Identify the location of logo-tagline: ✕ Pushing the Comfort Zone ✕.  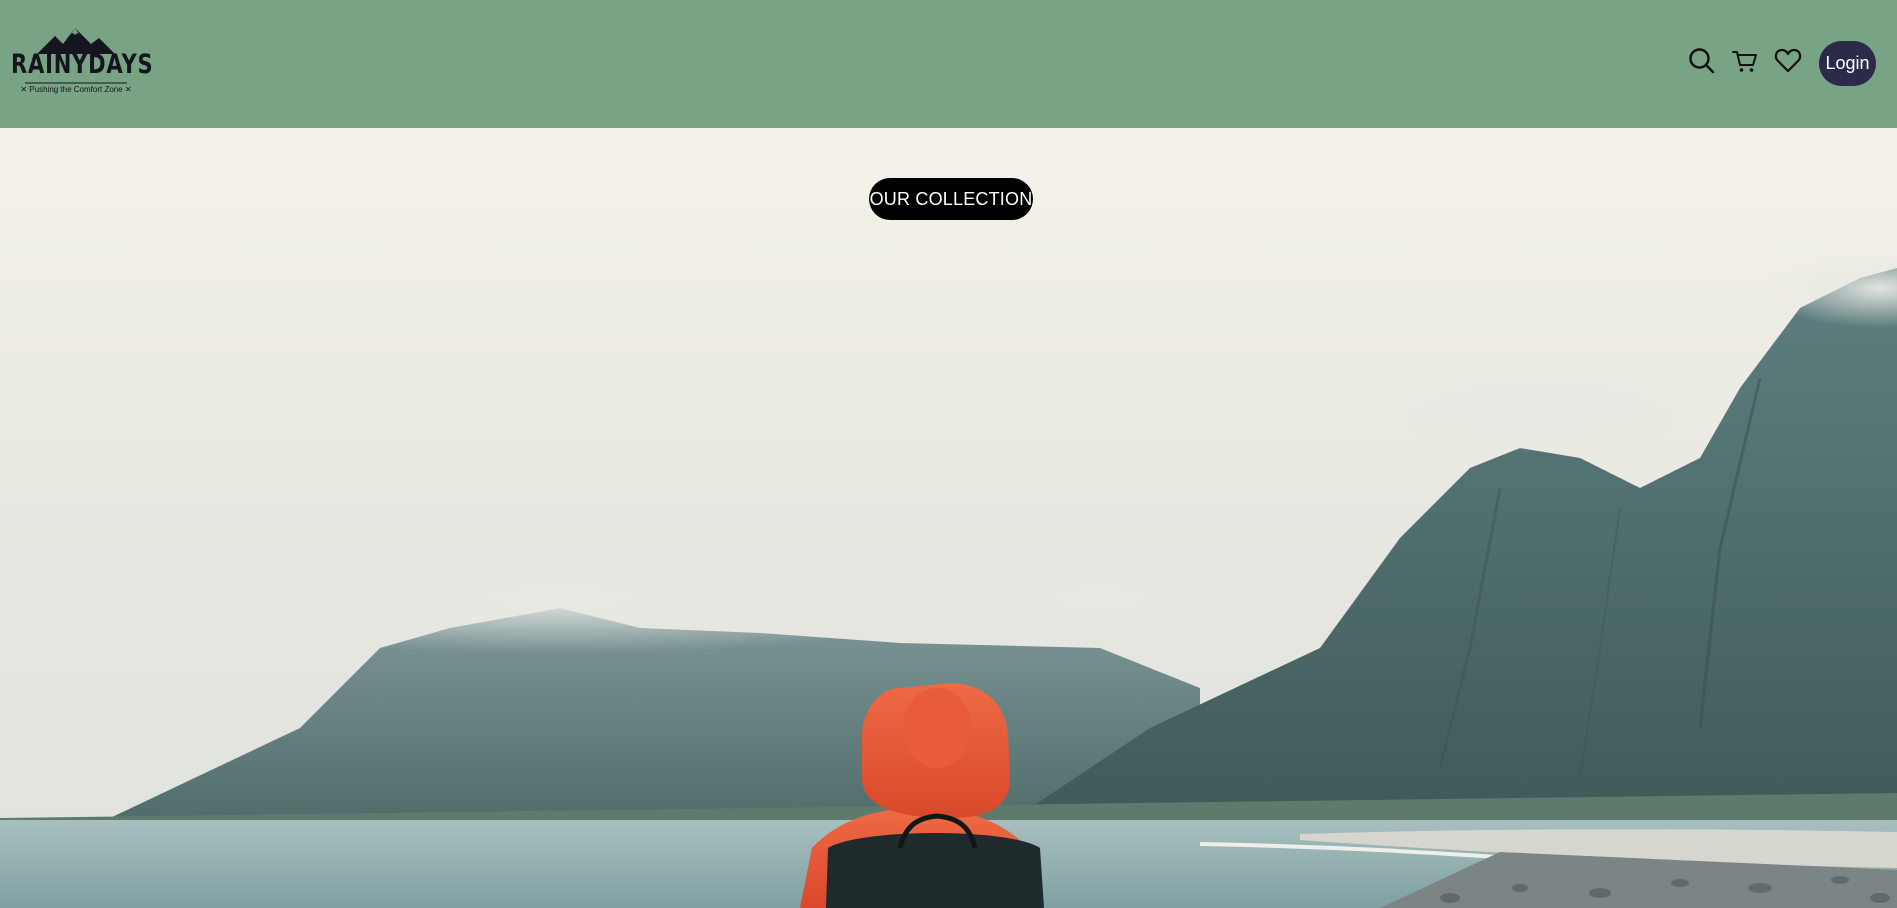
(76, 89).